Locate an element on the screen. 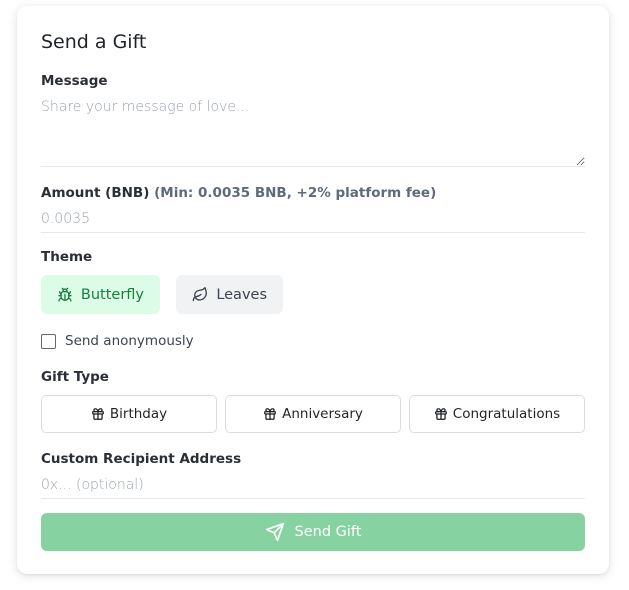  send-gift-label: Send Gift is located at coordinates (328, 532).